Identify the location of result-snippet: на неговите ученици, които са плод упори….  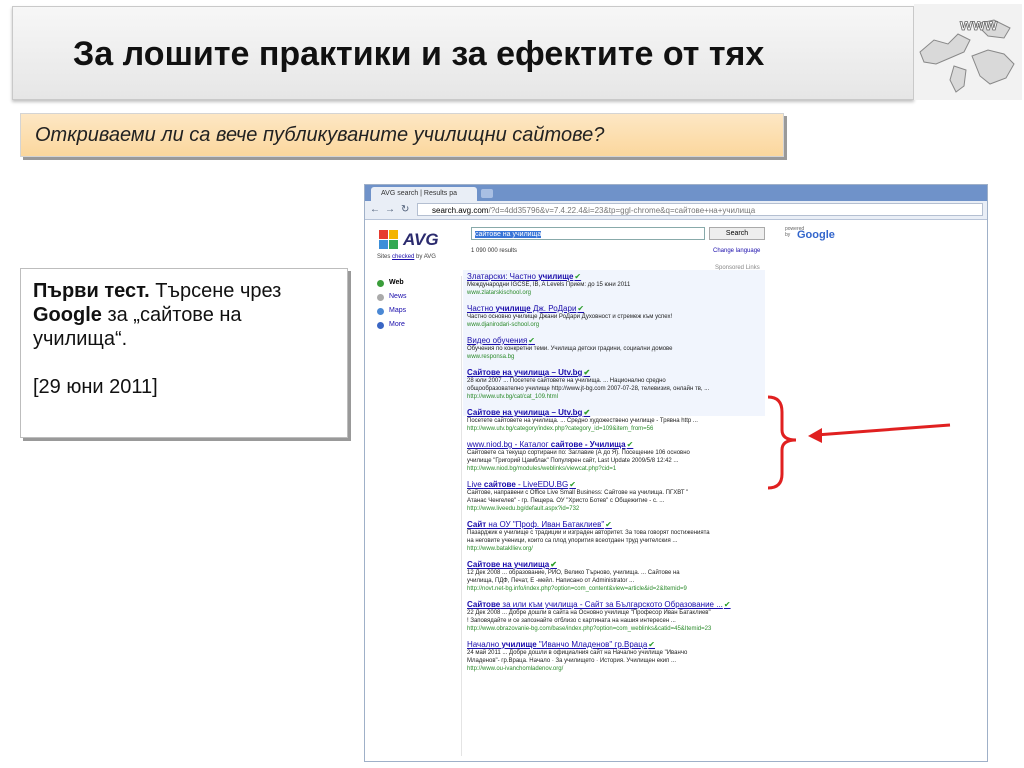
(572, 541).